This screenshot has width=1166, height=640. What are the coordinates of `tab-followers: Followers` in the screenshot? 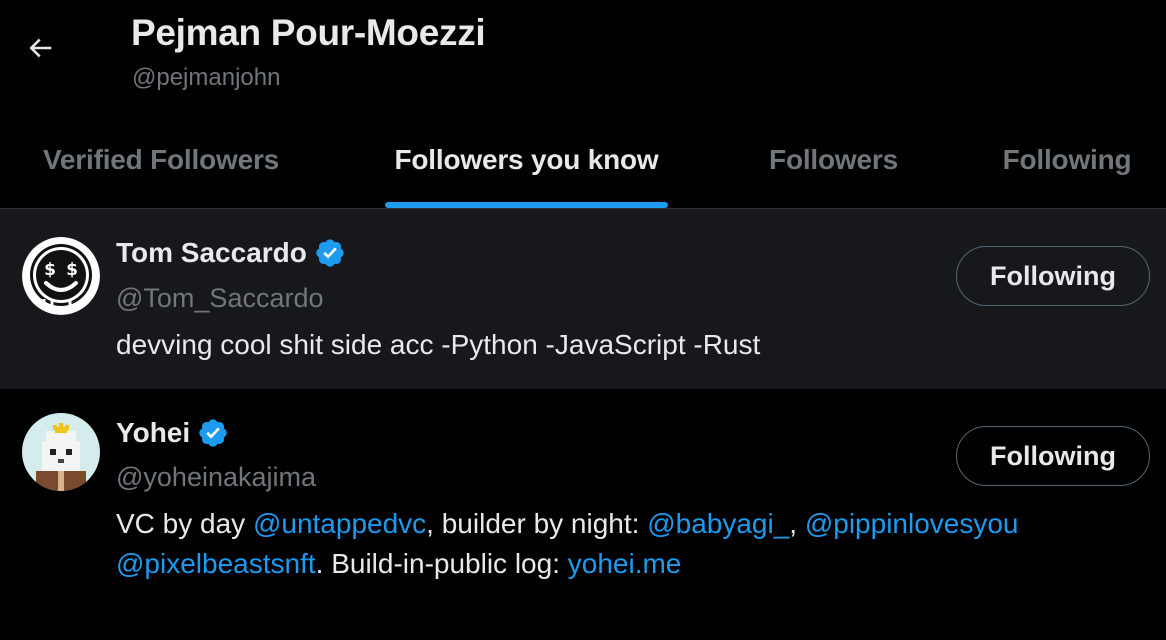 It's located at (833, 160).